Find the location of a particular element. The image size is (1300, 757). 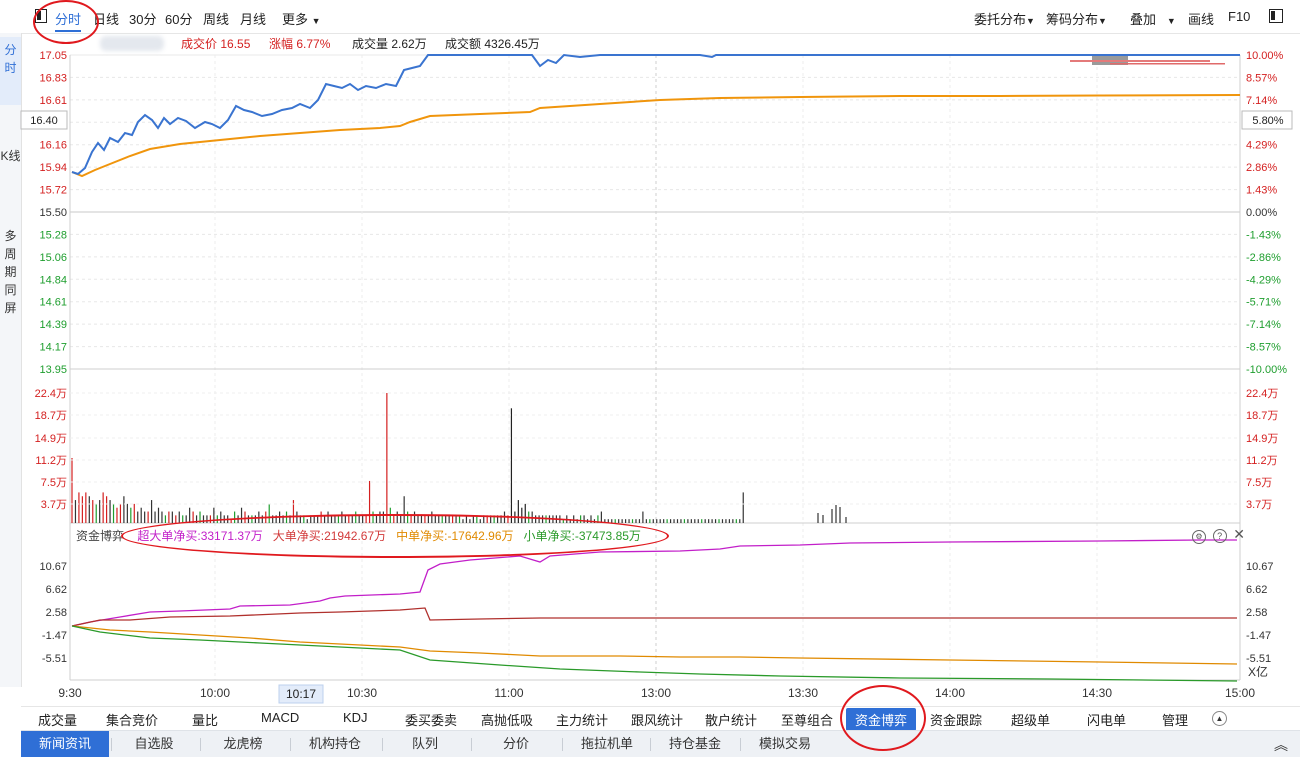

indicator-tab: 主力统计 is located at coordinates (582, 719).